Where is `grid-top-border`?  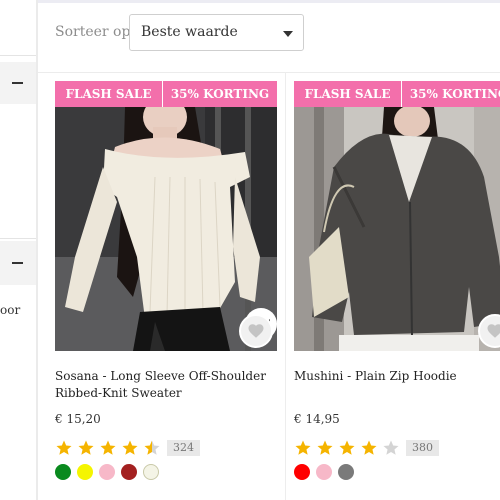
grid-top-border is located at coordinates (269, 72).